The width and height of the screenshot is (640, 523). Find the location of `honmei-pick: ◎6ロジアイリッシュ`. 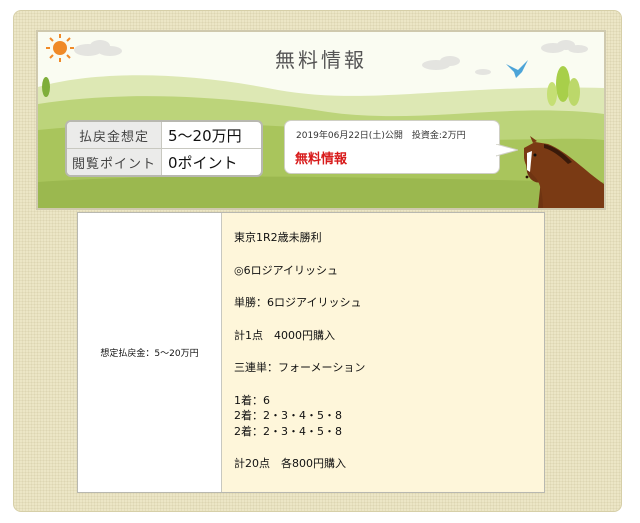

honmei-pick: ◎6ロジアイリッシュ is located at coordinates (286, 270).